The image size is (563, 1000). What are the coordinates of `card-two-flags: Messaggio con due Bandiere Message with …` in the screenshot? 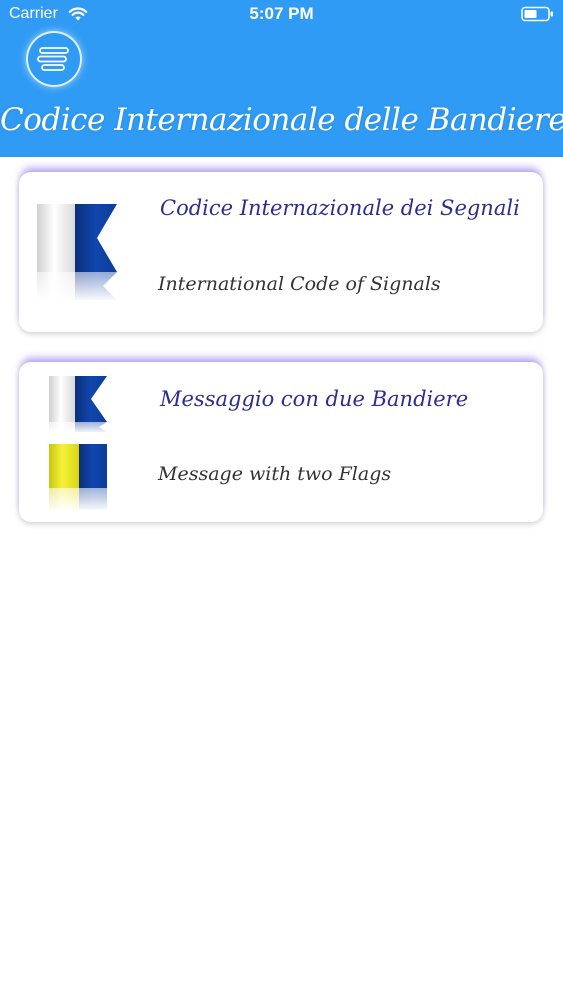 It's located at (281, 442).